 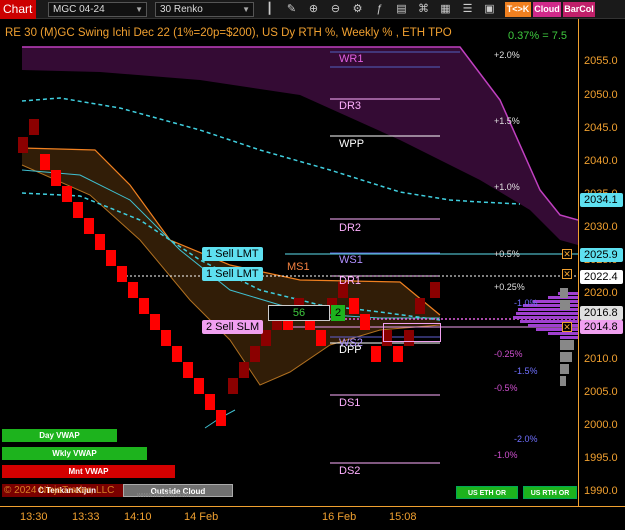 I want to click on instrument-selector: MGC 04-24 ▼, so click(x=97, y=9).